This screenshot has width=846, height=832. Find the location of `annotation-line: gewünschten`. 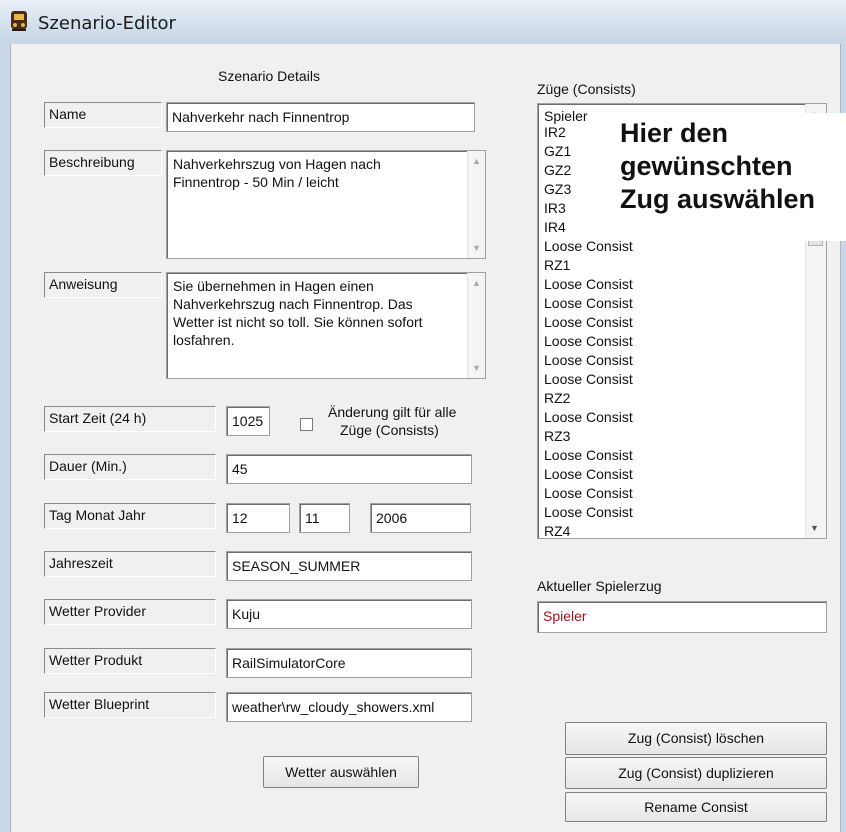

annotation-line: gewünschten is located at coordinates (706, 166).